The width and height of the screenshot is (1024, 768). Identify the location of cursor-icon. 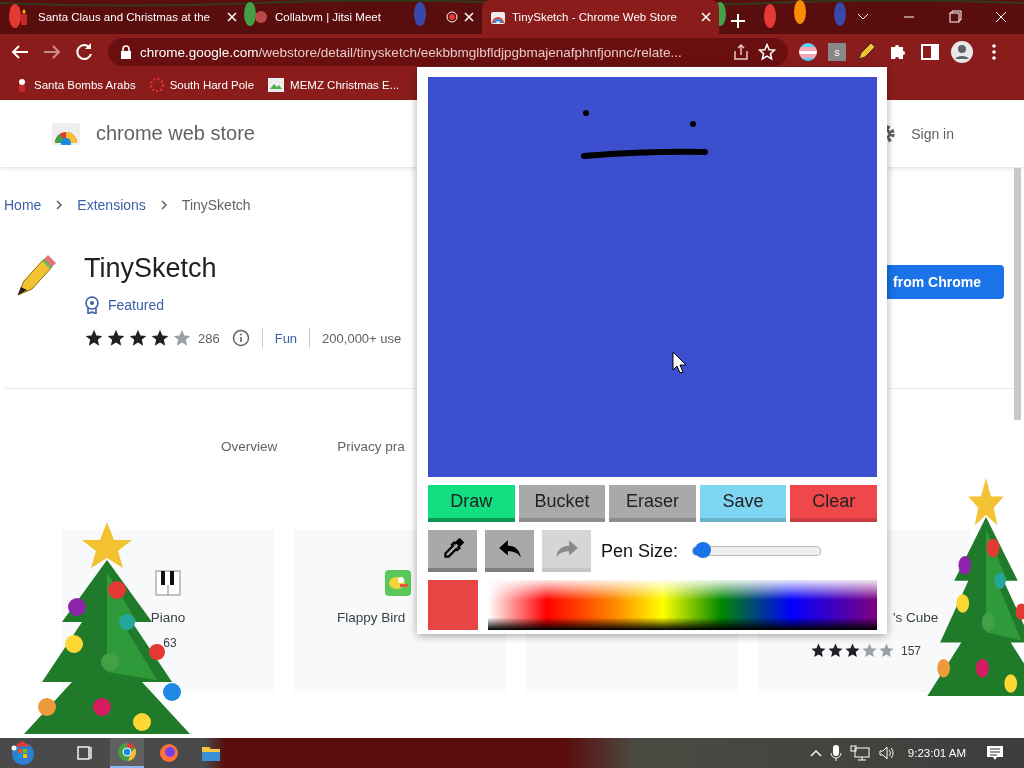
(679, 362).